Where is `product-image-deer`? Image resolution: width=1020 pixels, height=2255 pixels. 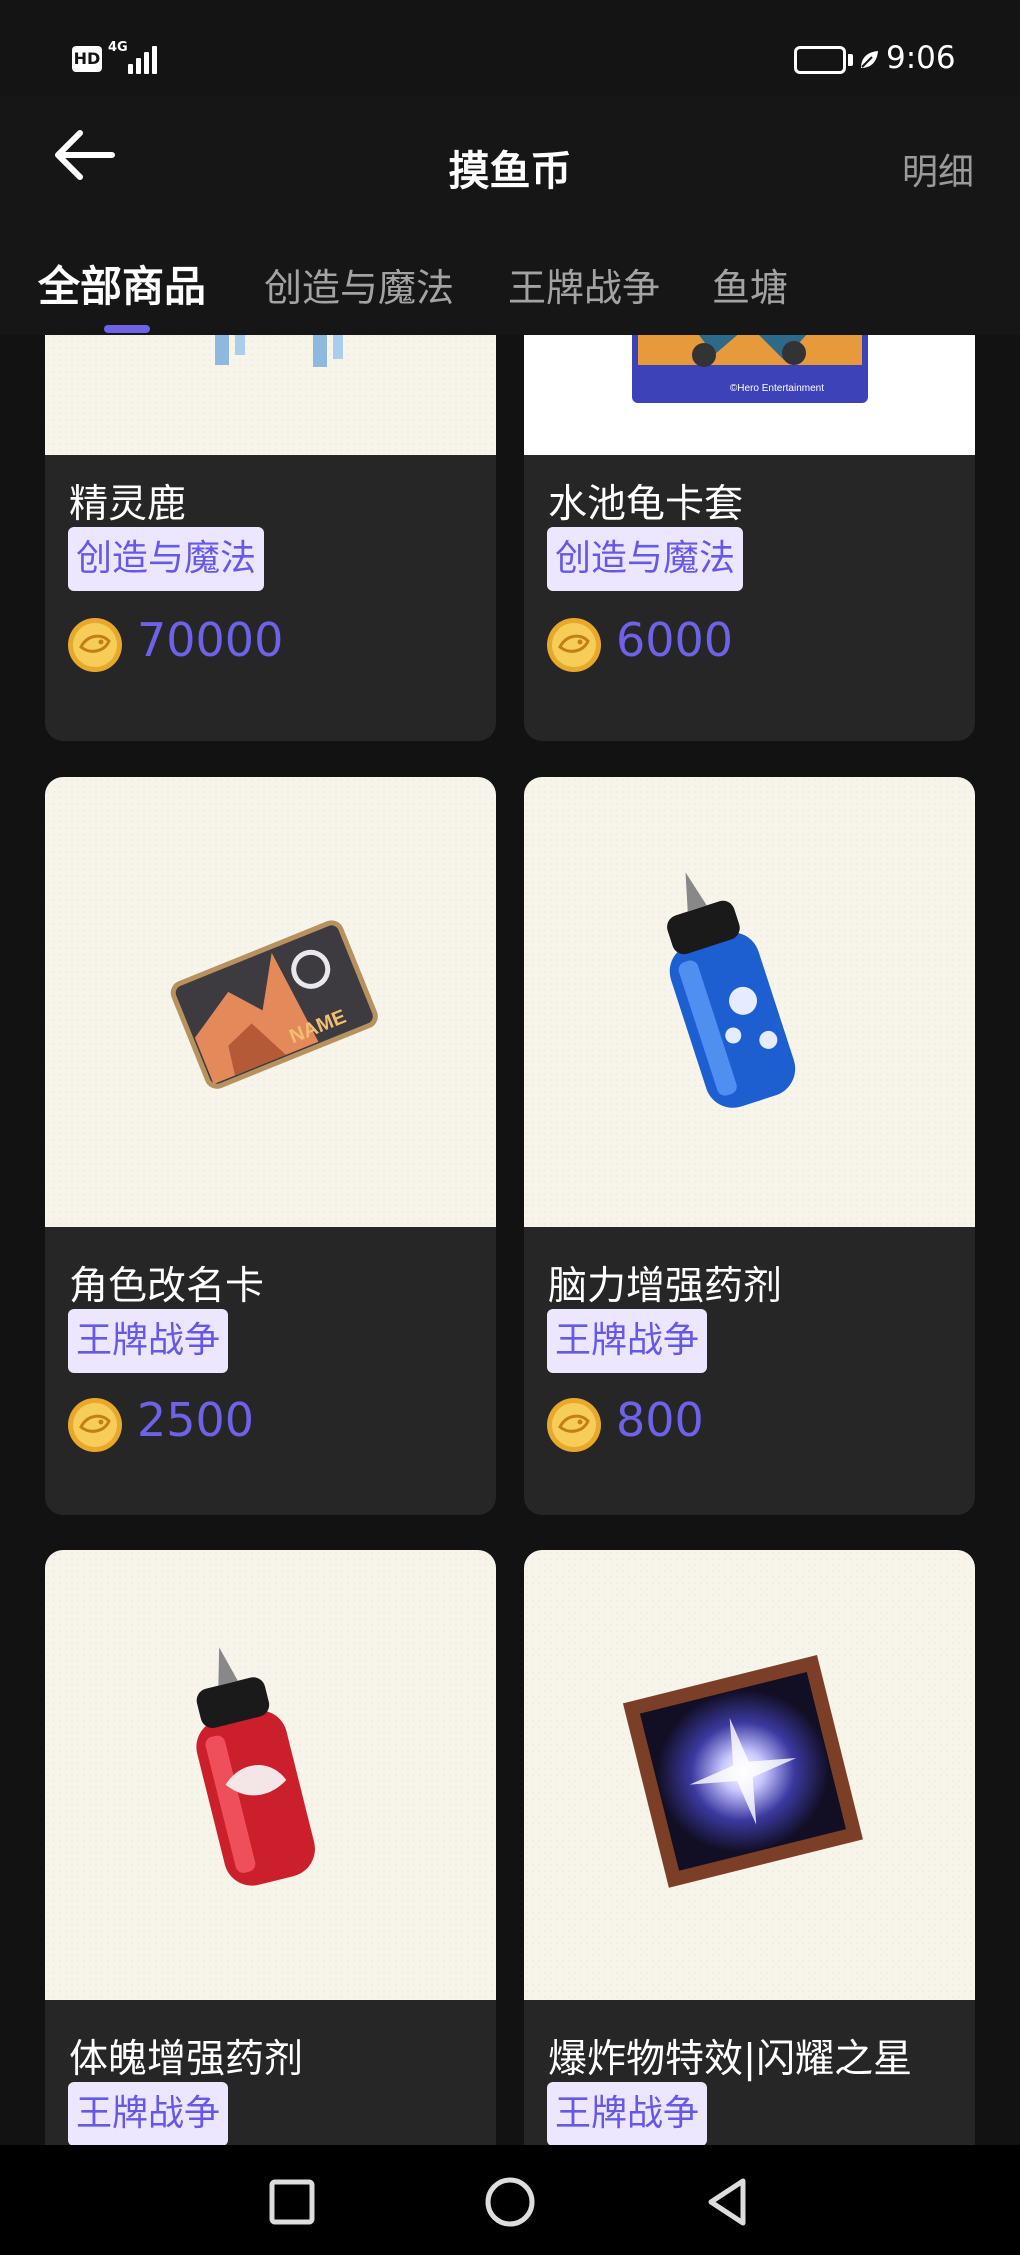 product-image-deer is located at coordinates (270, 395).